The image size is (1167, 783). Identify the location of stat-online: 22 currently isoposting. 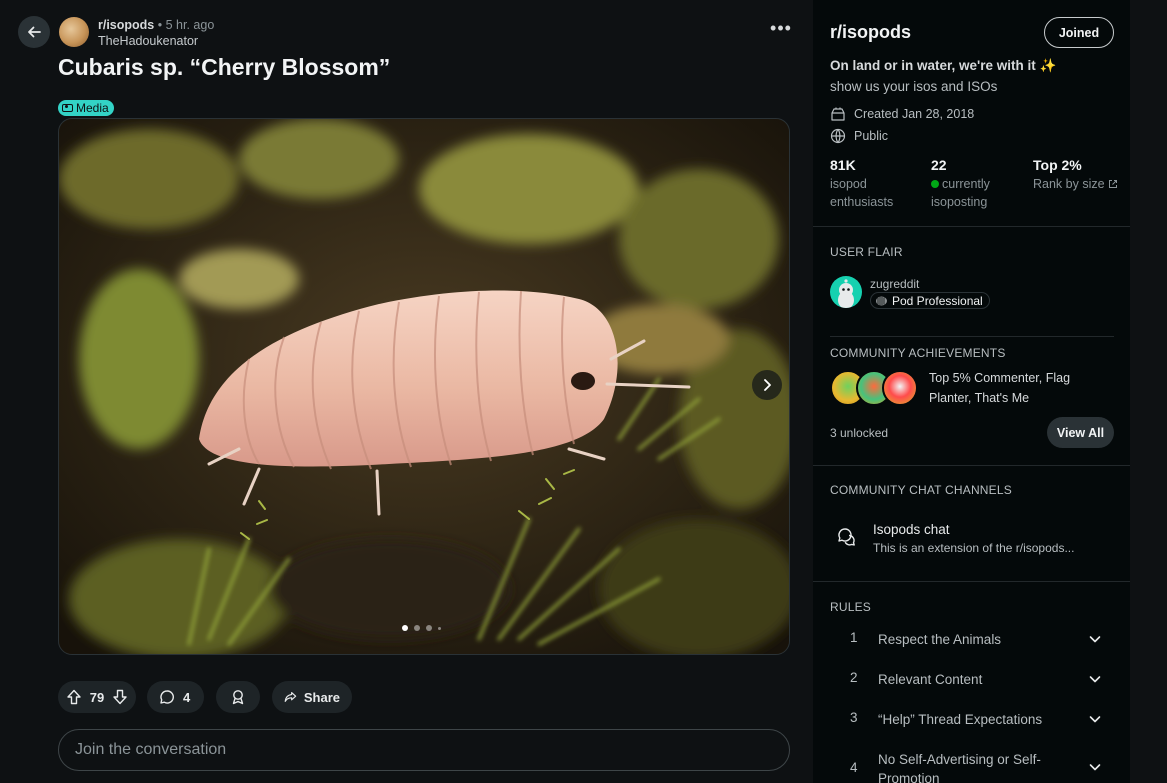
(960, 183).